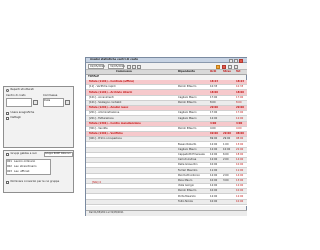 Image resolution: width=320 pixels, height=250 pixels. I want to click on cell-c5: 98:00, so click(240, 139).